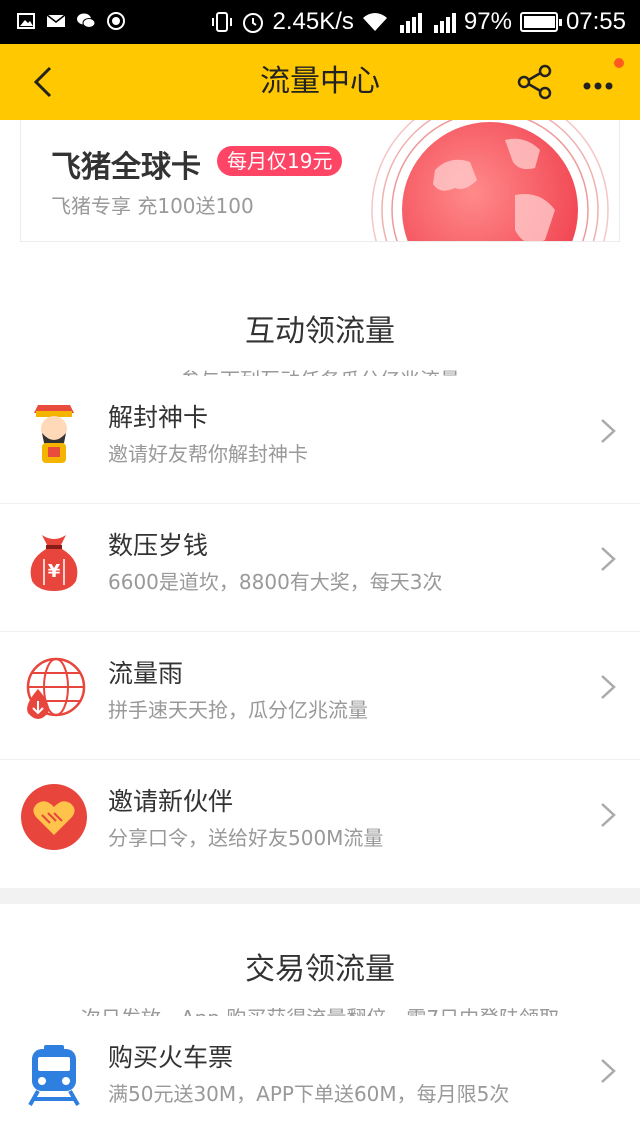 The image size is (640, 1138). What do you see at coordinates (320, 82) in the screenshot?
I see `nav-bar: 流量中心` at bounding box center [320, 82].